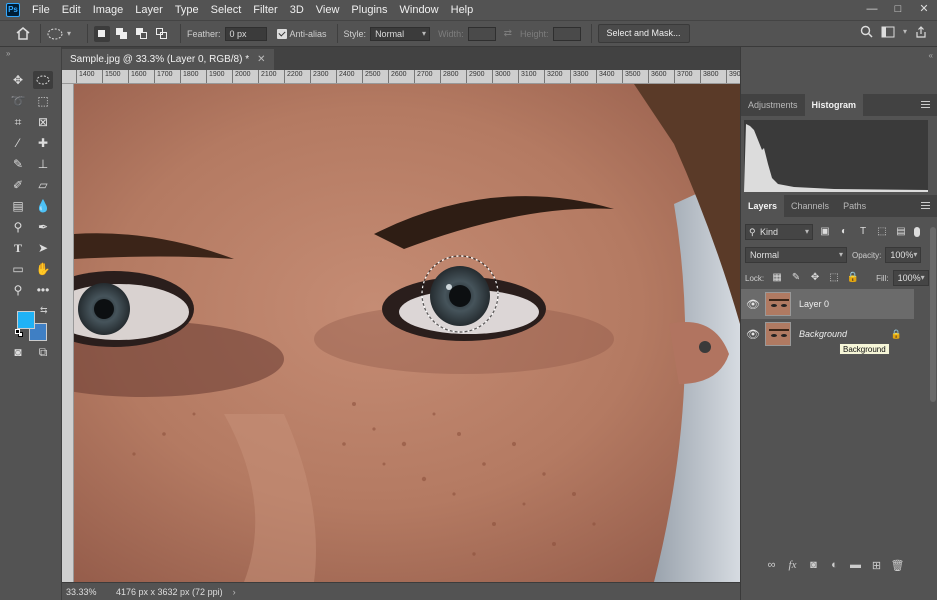 The width and height of the screenshot is (937, 600). What do you see at coordinates (18, 352) in the screenshot?
I see `quick-mask-icon: ◙` at bounding box center [18, 352].